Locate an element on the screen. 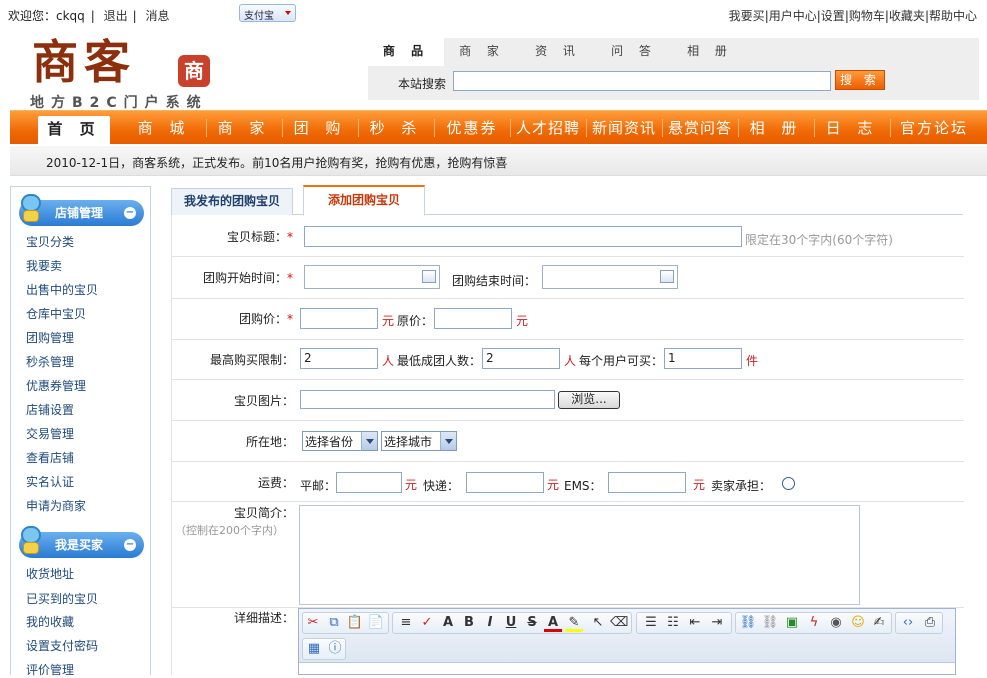  sidebar-item-view-shop: 查看店铺 is located at coordinates (50, 457).